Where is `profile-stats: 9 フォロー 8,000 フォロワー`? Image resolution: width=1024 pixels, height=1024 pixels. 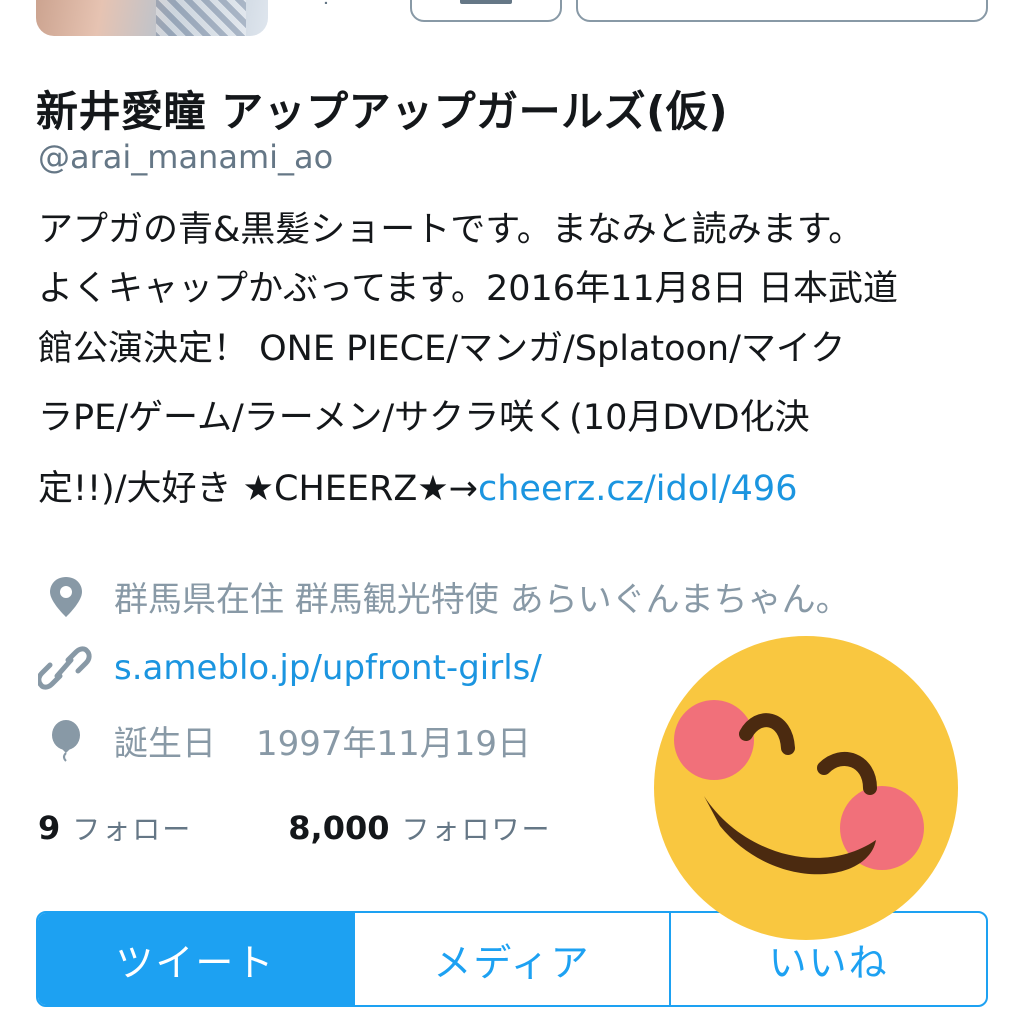
profile-stats: 9 フォロー 8,000 フォロワー is located at coordinates (295, 828).